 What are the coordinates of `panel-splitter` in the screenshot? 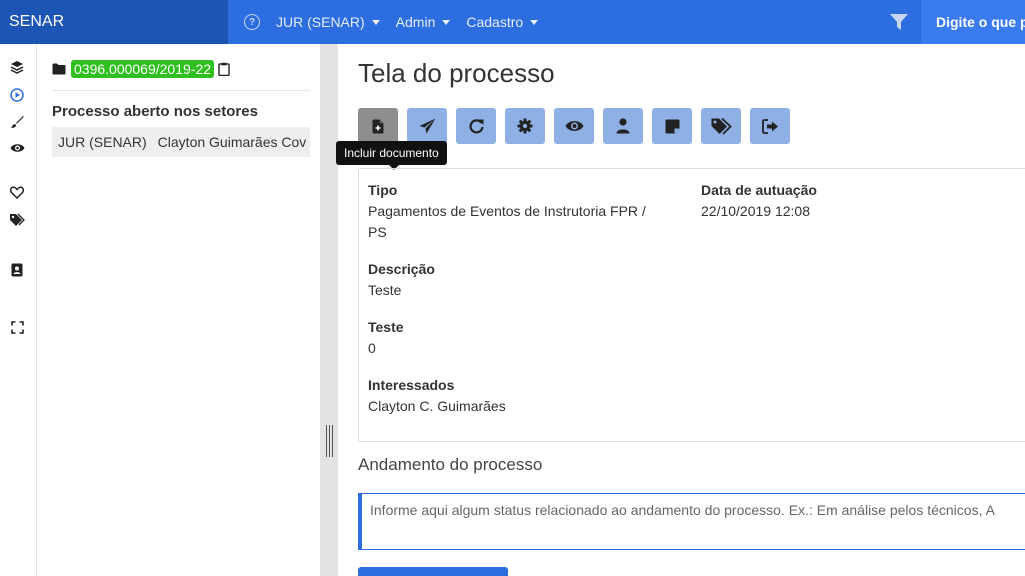 It's located at (329, 310).